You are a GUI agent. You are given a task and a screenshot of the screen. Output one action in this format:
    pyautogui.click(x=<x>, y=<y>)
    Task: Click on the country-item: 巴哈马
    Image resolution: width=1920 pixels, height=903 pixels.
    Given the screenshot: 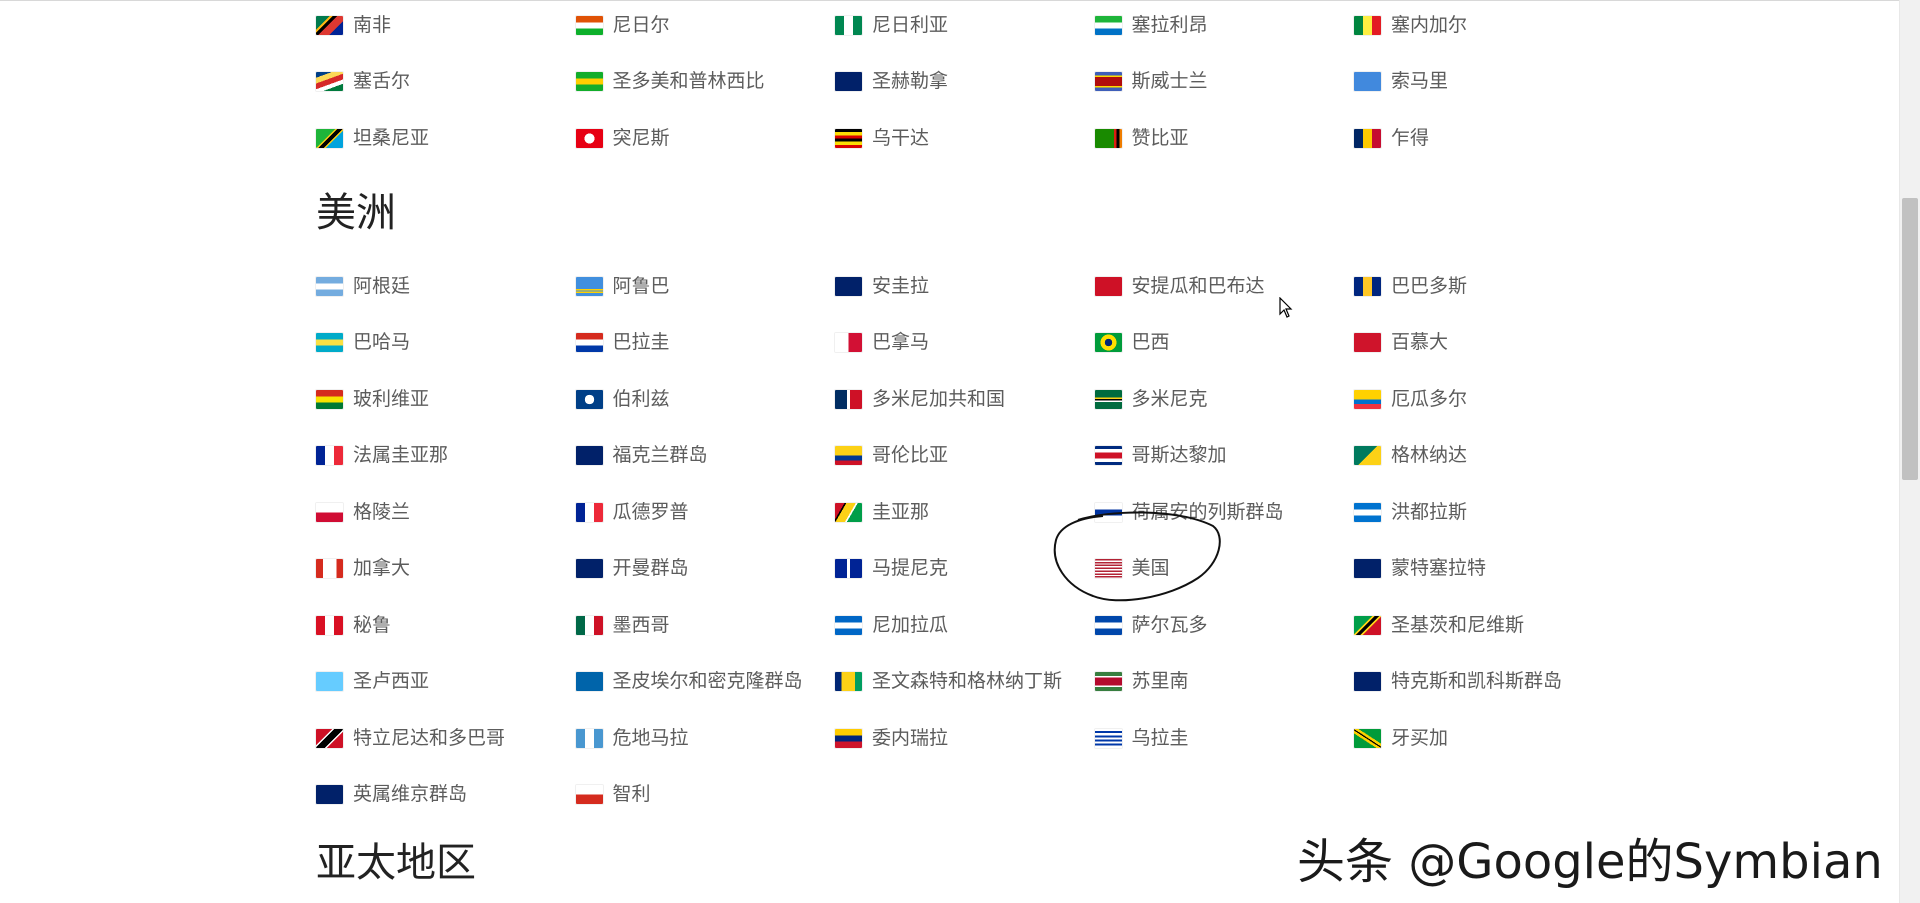 What is the action you would take?
    pyautogui.click(x=446, y=343)
    